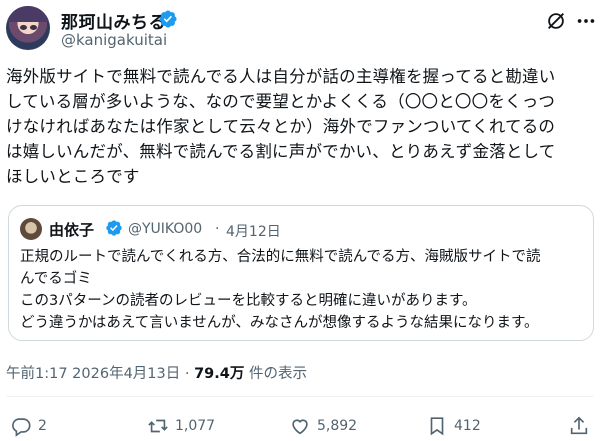  What do you see at coordinates (114, 228) in the screenshot?
I see `quote-verified-badge-icon` at bounding box center [114, 228].